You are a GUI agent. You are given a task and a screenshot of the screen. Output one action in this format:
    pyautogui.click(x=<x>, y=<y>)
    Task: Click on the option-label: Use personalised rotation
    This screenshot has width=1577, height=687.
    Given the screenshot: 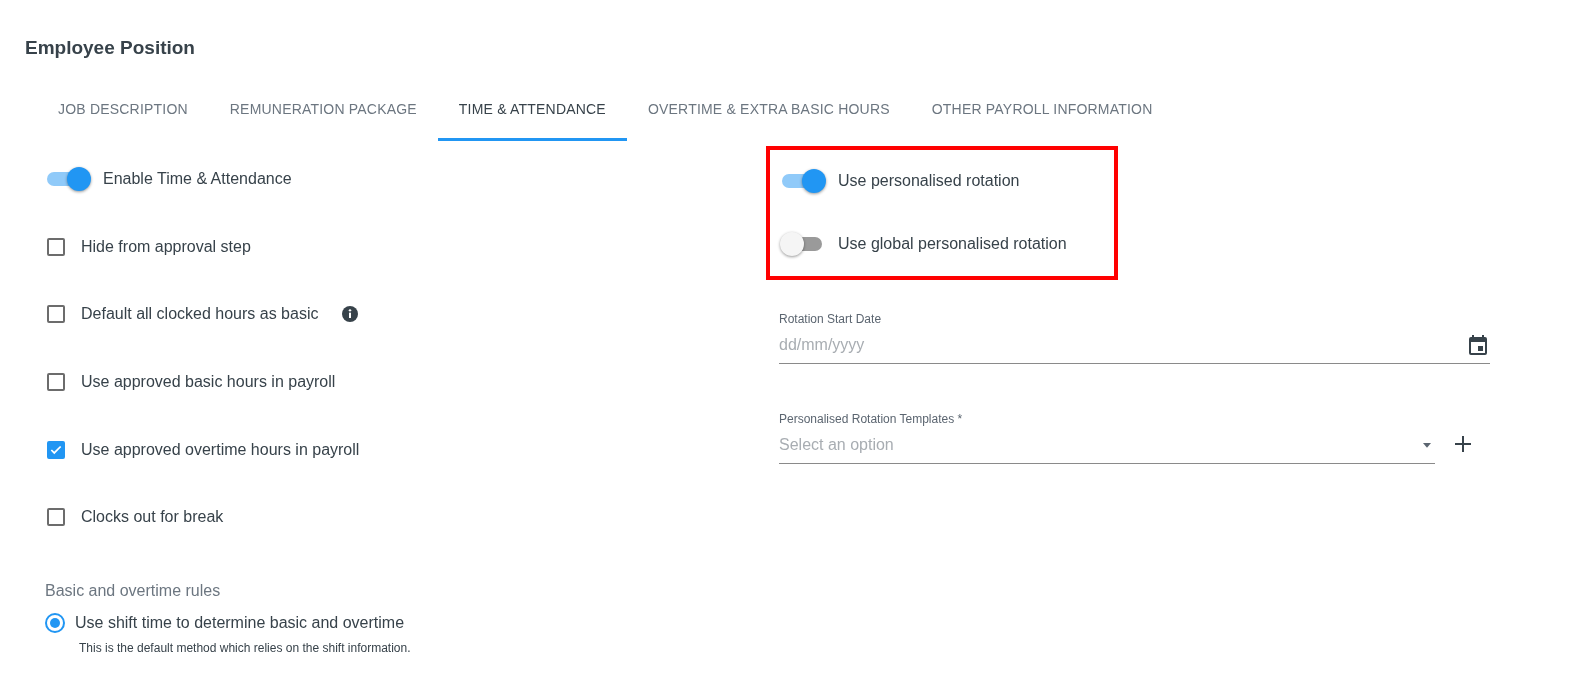 What is the action you would take?
    pyautogui.click(x=929, y=181)
    